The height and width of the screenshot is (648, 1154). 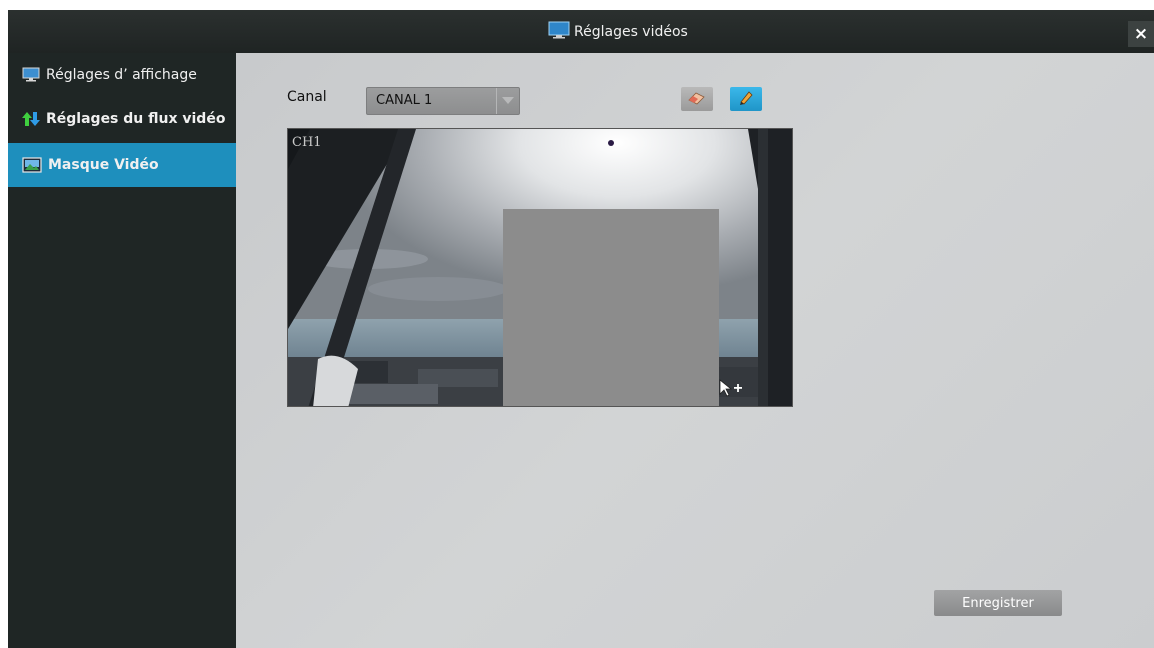 I want to click on window-title-group: Réglages vidéos, so click(x=618, y=32).